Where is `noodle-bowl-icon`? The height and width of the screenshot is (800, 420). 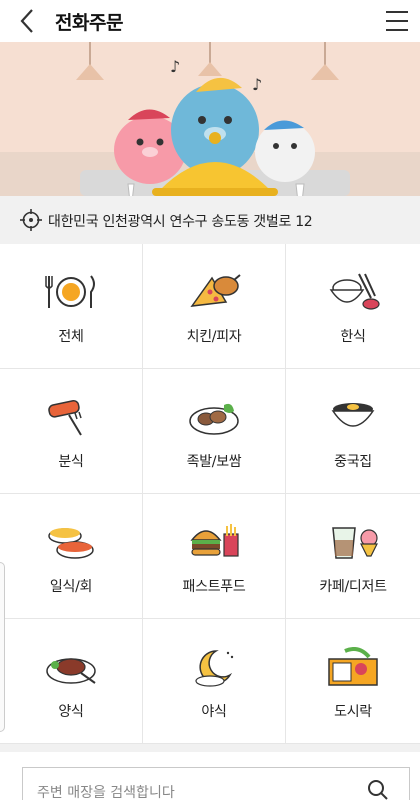 noodle-bowl-icon is located at coordinates (353, 415).